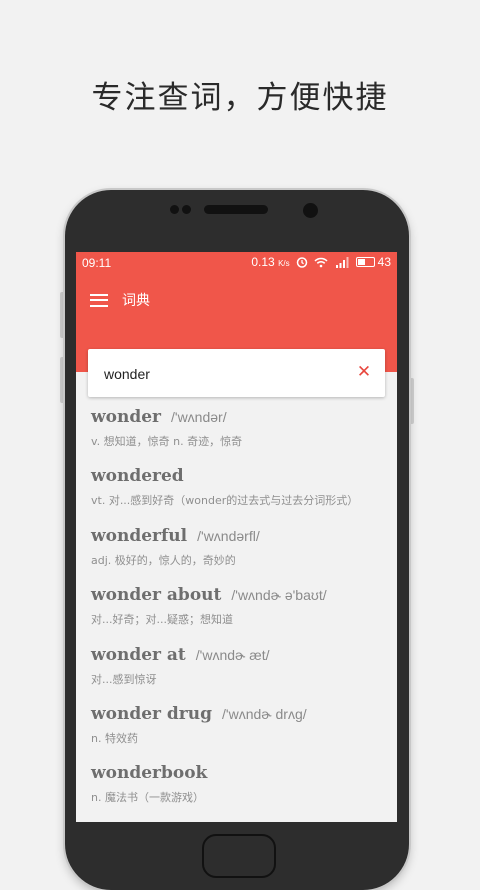  What do you see at coordinates (137, 476) in the screenshot?
I see `result-word: wondered` at bounding box center [137, 476].